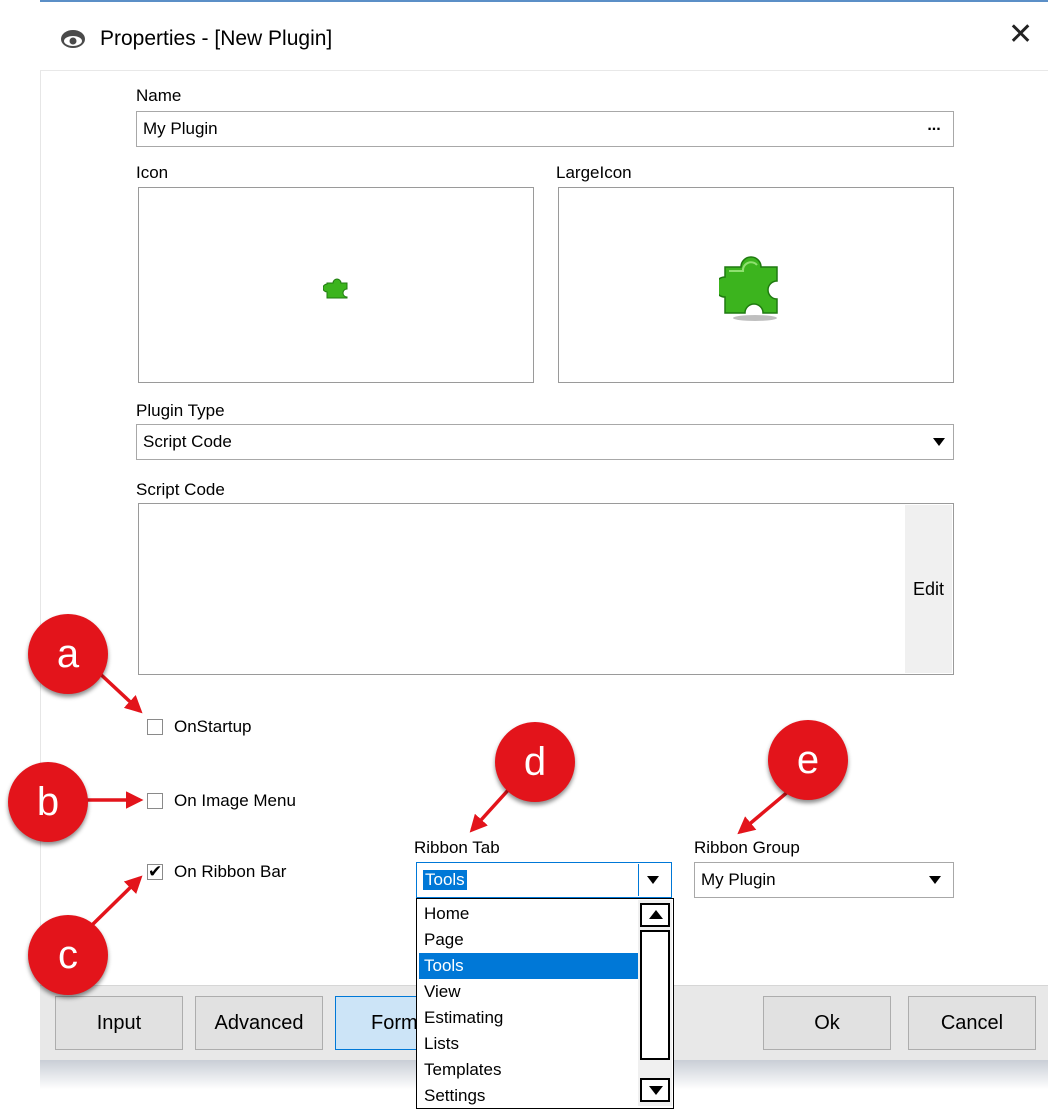 This screenshot has width=1048, height=1109. Describe the element at coordinates (490, 809) in the screenshot. I see `arrow-d` at that location.